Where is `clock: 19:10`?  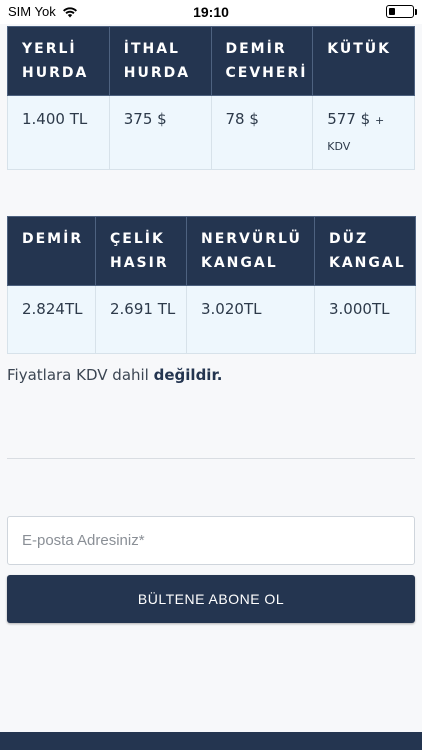 clock: 19:10 is located at coordinates (211, 12).